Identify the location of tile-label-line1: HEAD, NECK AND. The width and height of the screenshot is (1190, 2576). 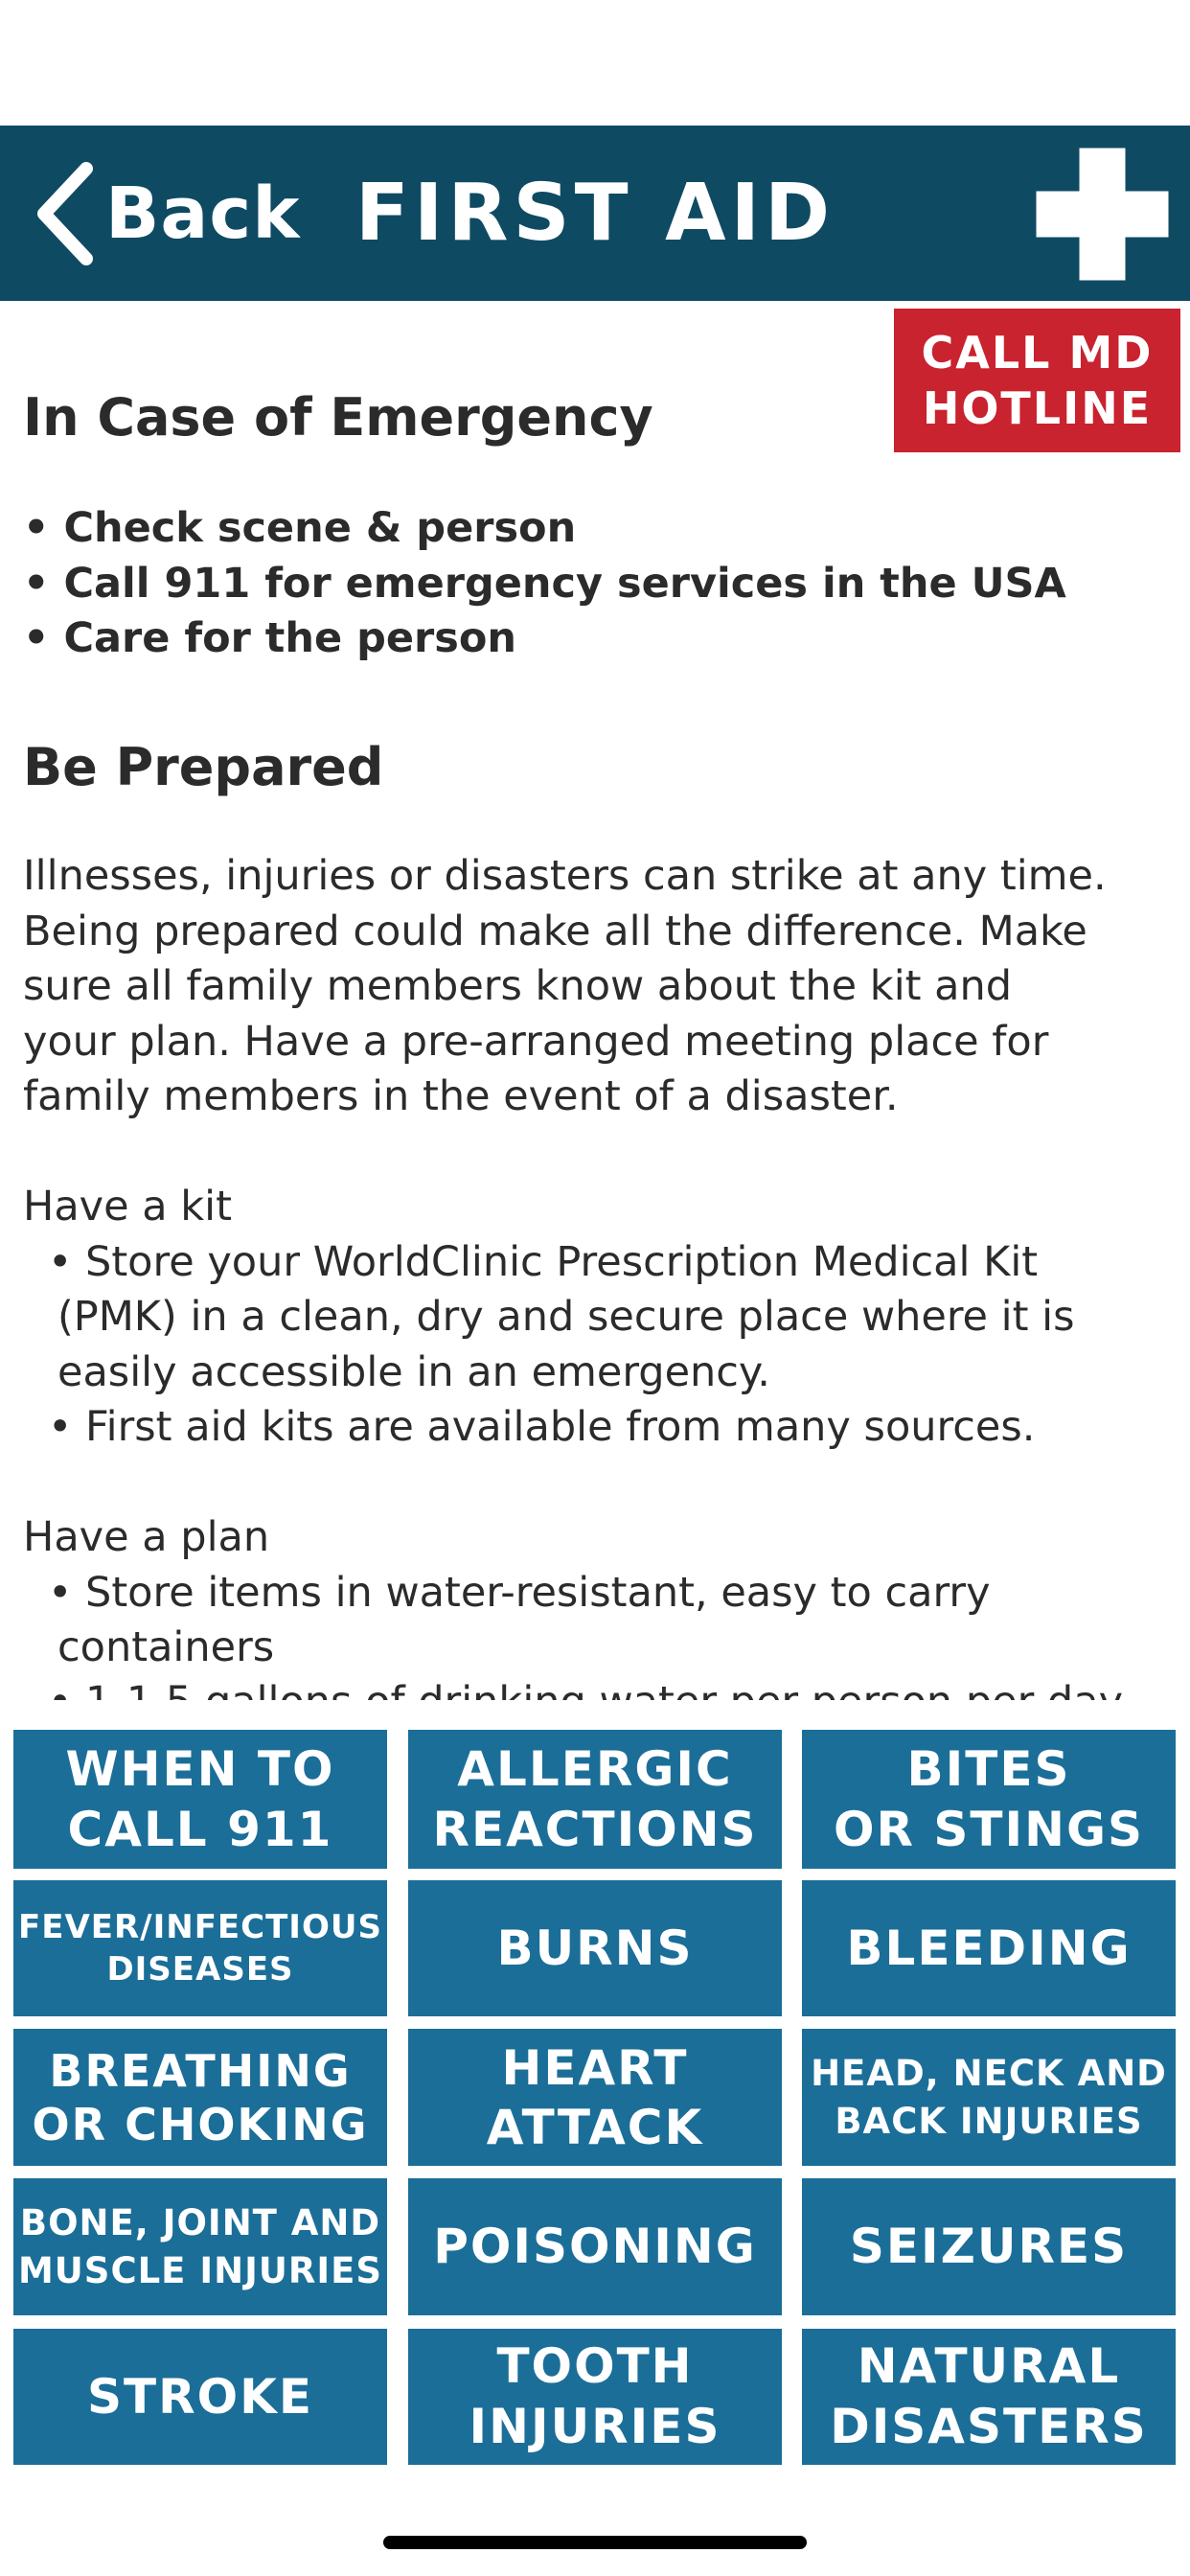
(989, 2073).